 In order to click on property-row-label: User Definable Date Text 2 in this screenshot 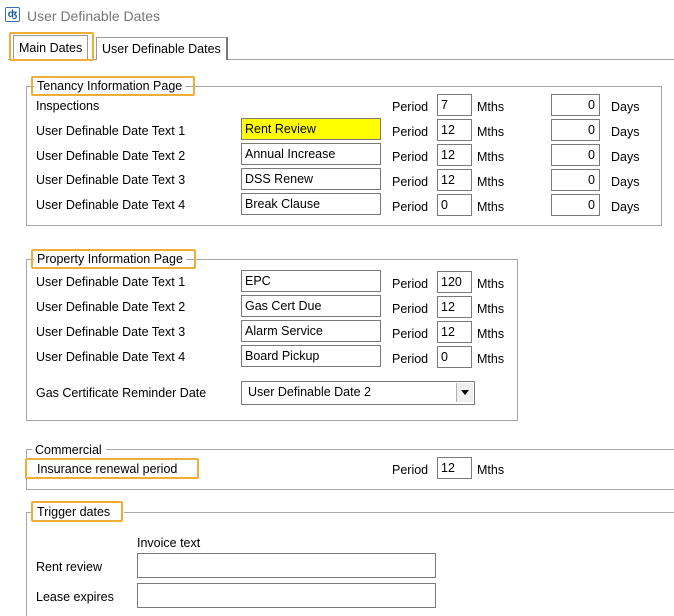, I will do `click(111, 307)`.